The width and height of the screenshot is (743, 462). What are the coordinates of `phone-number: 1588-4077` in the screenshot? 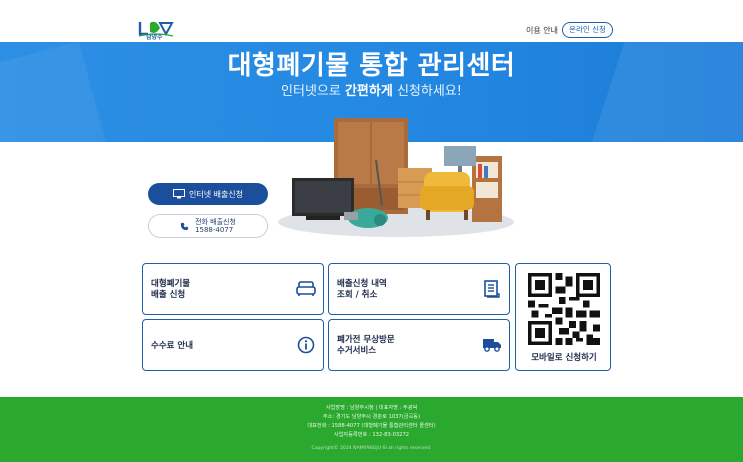 It's located at (214, 230).